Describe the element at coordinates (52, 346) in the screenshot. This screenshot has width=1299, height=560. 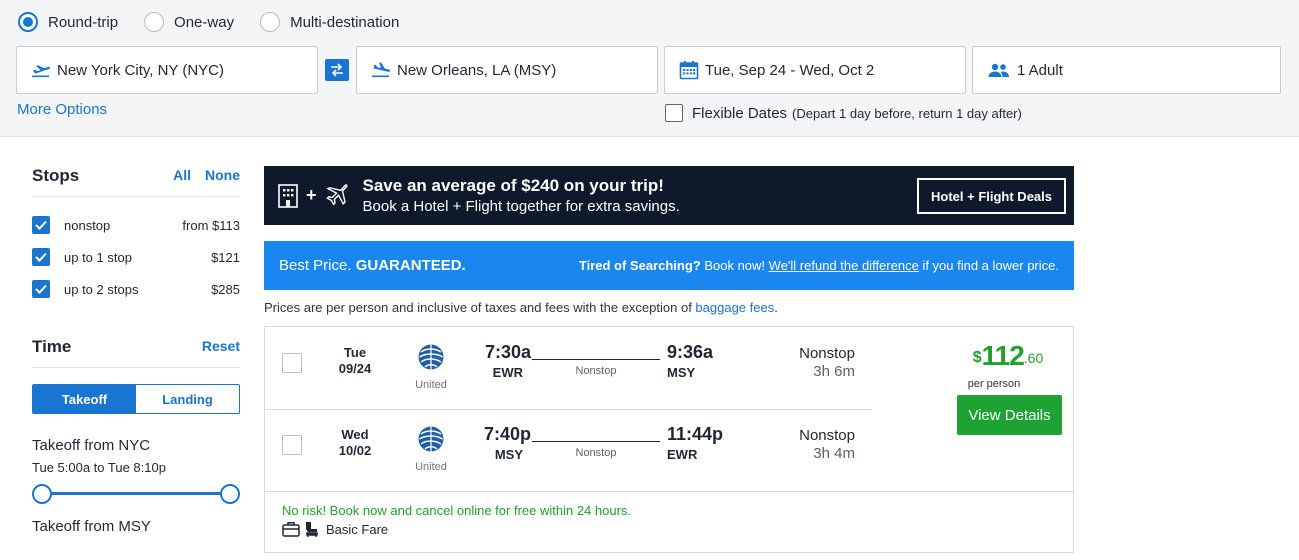
I see `time-title: Time` at that location.